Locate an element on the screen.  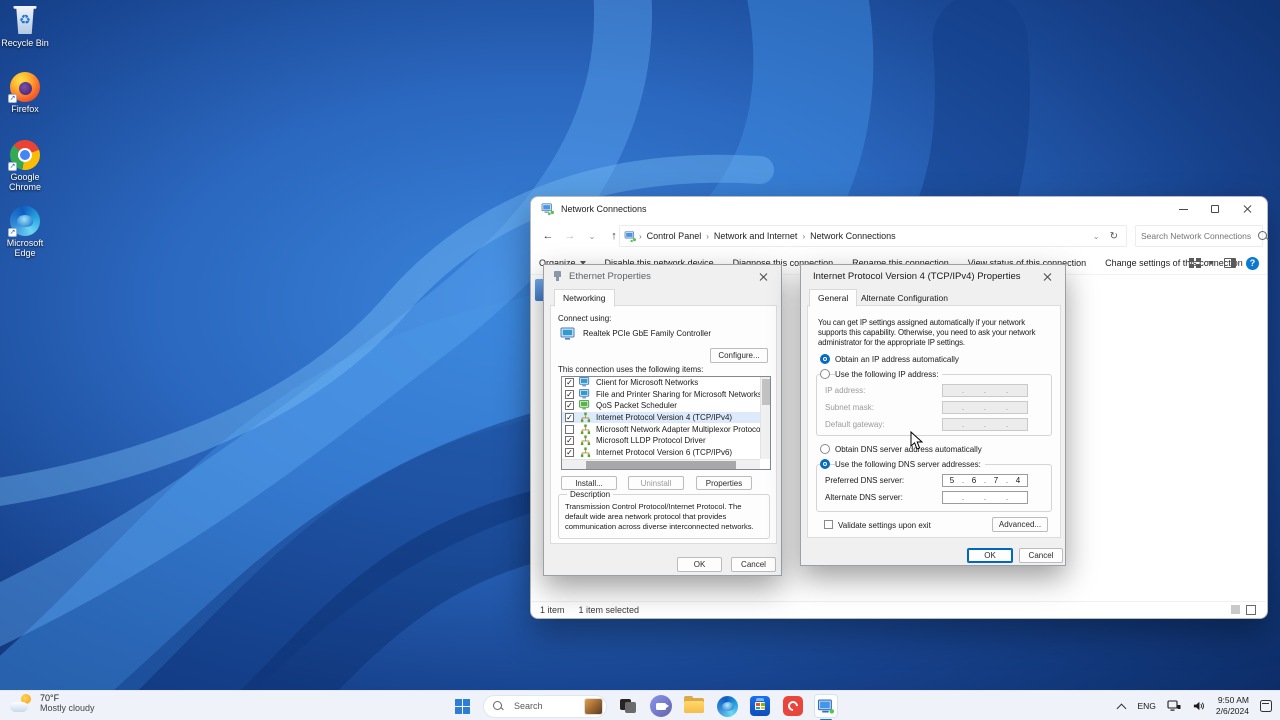
red-c-app-button is located at coordinates (793, 706).